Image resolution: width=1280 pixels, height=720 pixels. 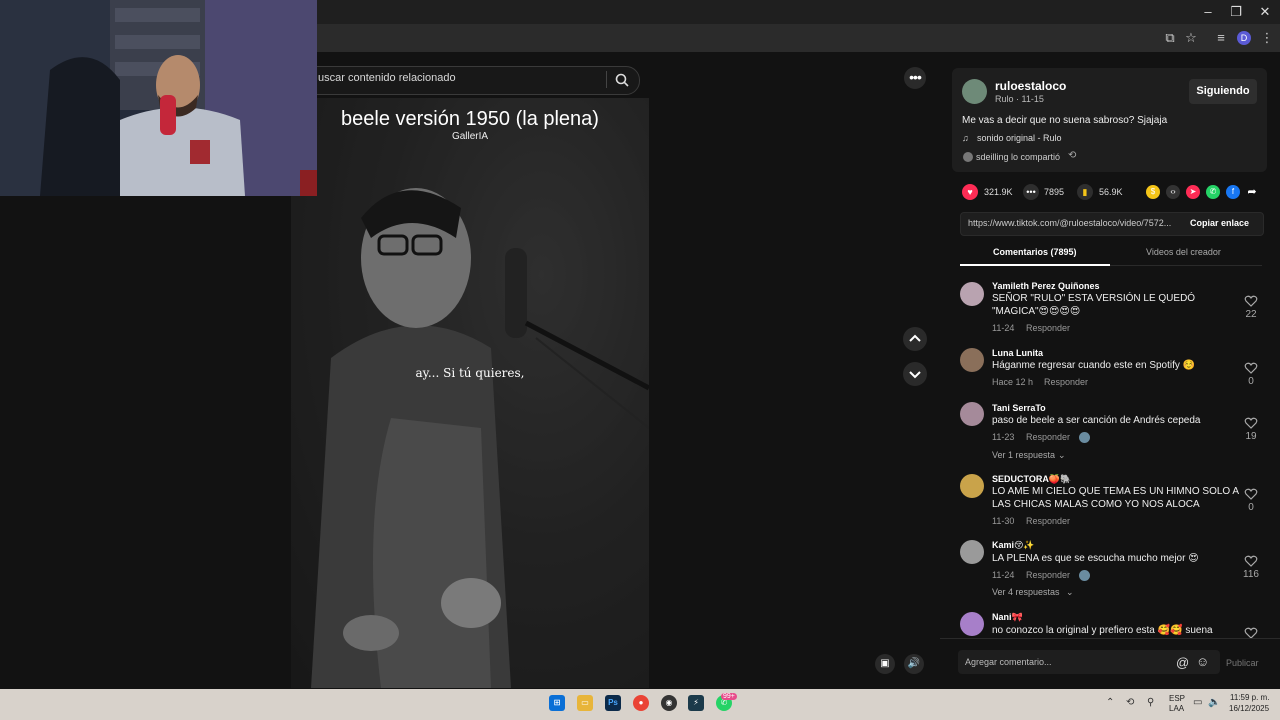 What do you see at coordinates (585, 703) in the screenshot?
I see `file-explorer-icon: ▭` at bounding box center [585, 703].